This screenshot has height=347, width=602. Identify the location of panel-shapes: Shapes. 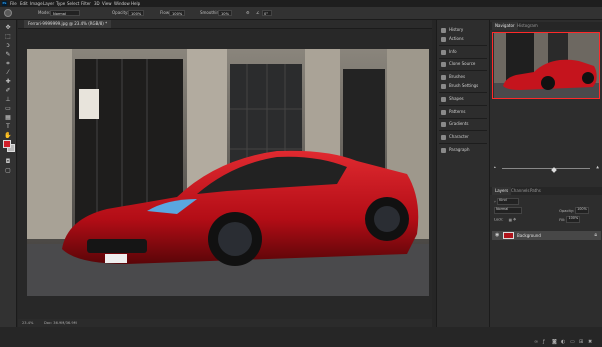
(452, 98).